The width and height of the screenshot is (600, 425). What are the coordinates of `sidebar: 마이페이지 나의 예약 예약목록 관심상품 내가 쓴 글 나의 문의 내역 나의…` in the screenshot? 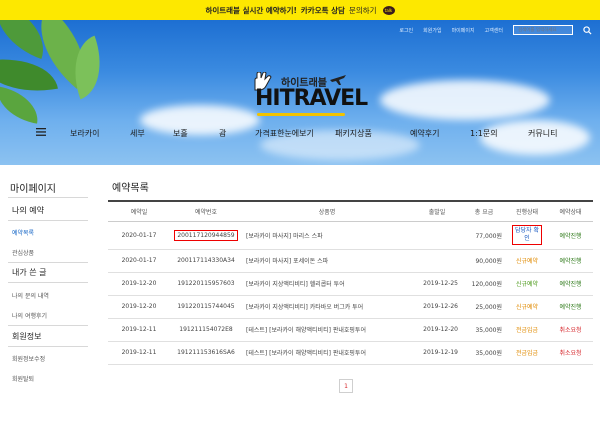 It's located at (45, 295).